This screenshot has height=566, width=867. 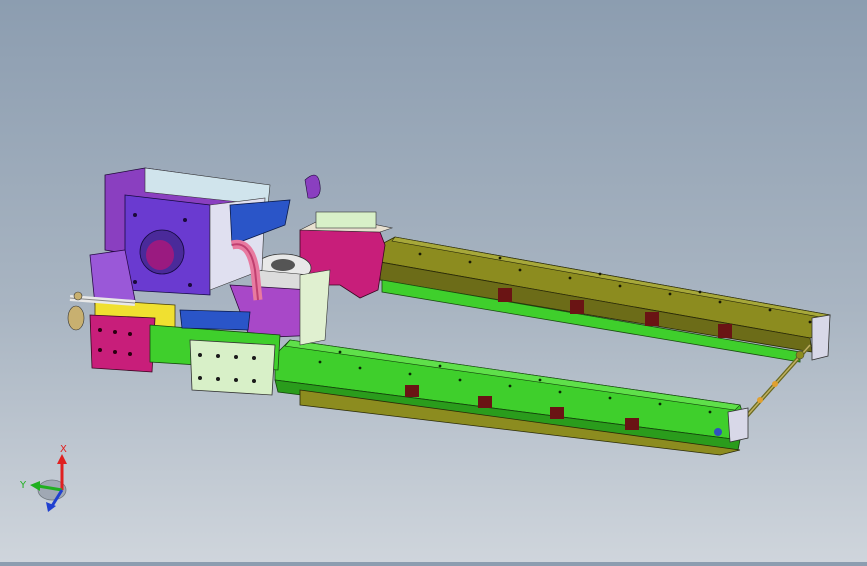 I want to click on axis-x-arrow-head, so click(x=62, y=459).